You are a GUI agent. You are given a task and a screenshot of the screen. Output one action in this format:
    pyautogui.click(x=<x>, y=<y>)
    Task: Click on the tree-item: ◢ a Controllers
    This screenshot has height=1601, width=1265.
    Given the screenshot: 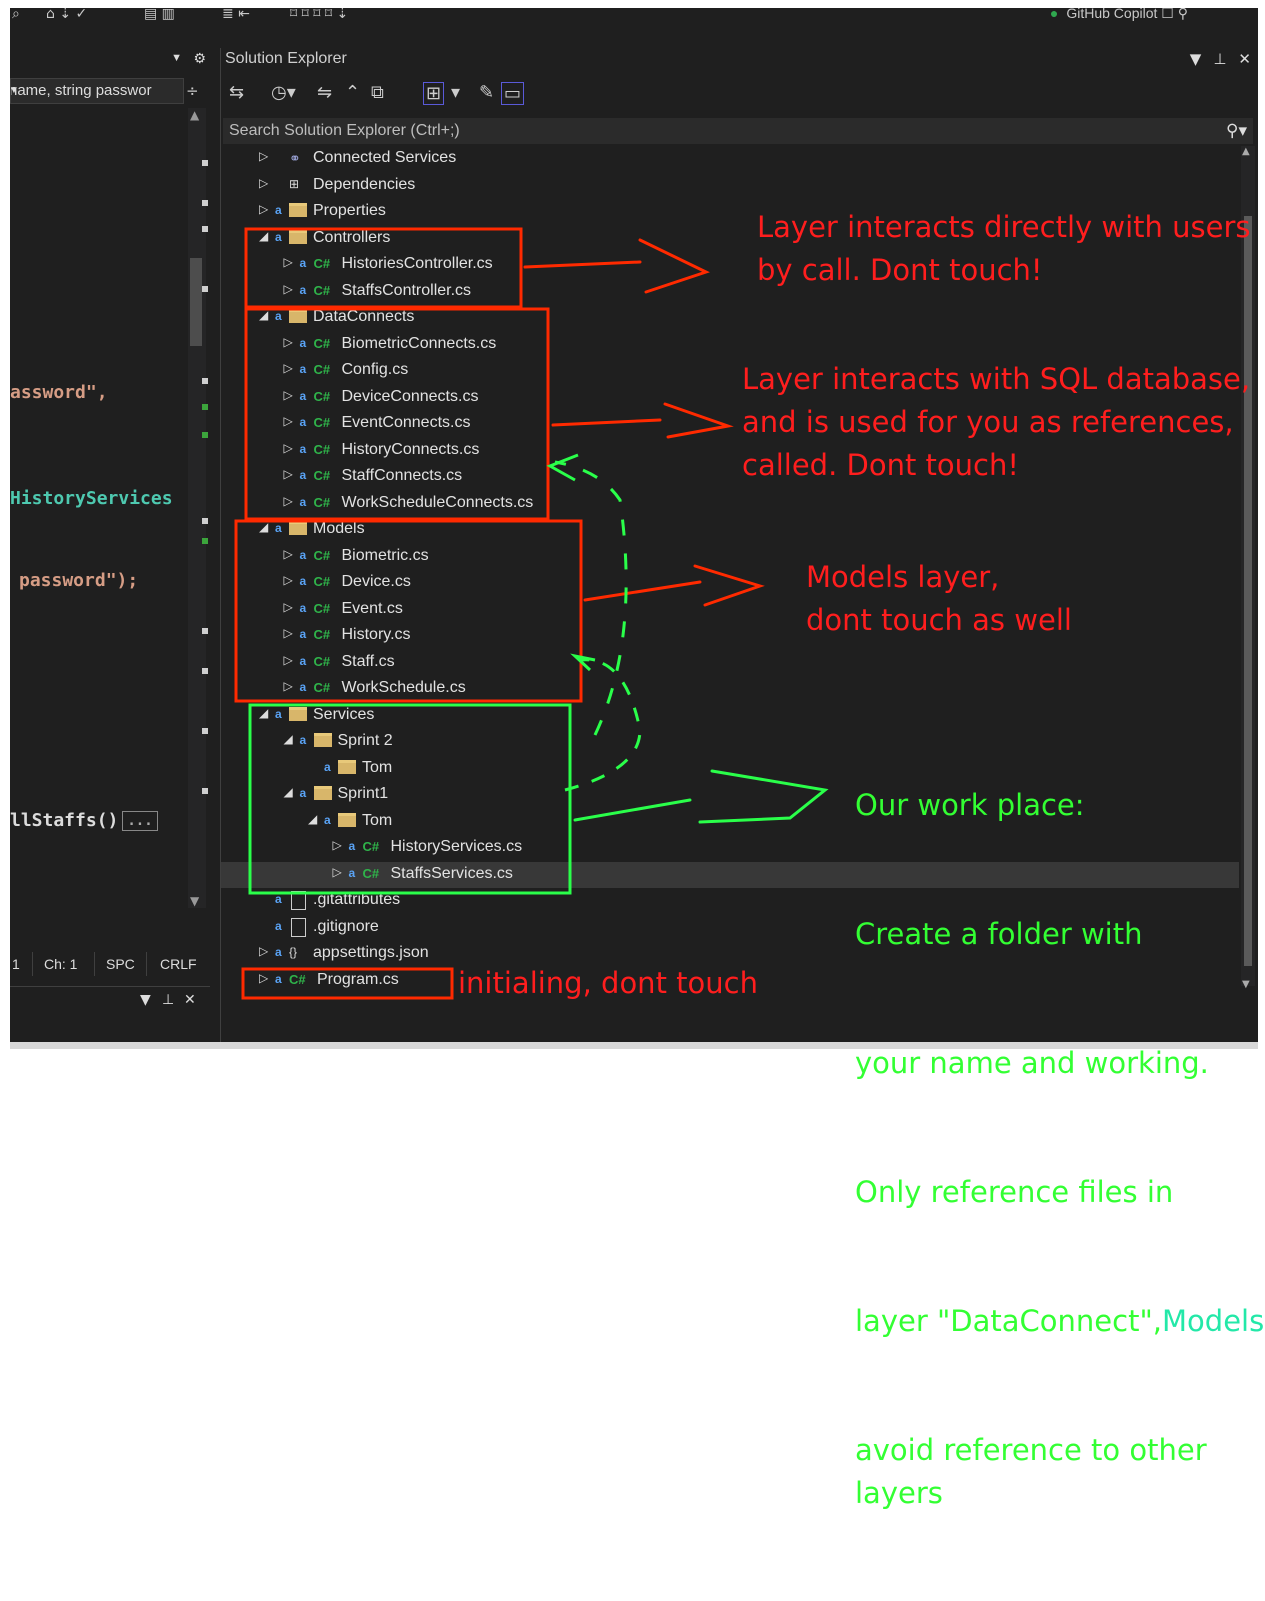 What is the action you would take?
    pyautogui.click(x=730, y=239)
    